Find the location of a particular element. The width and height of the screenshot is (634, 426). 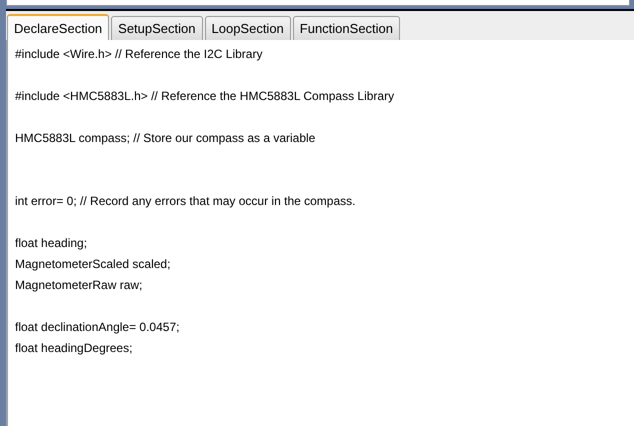

code-line: HMC5883L compass; // Store our compass as a variable is located at coordinates (165, 138).